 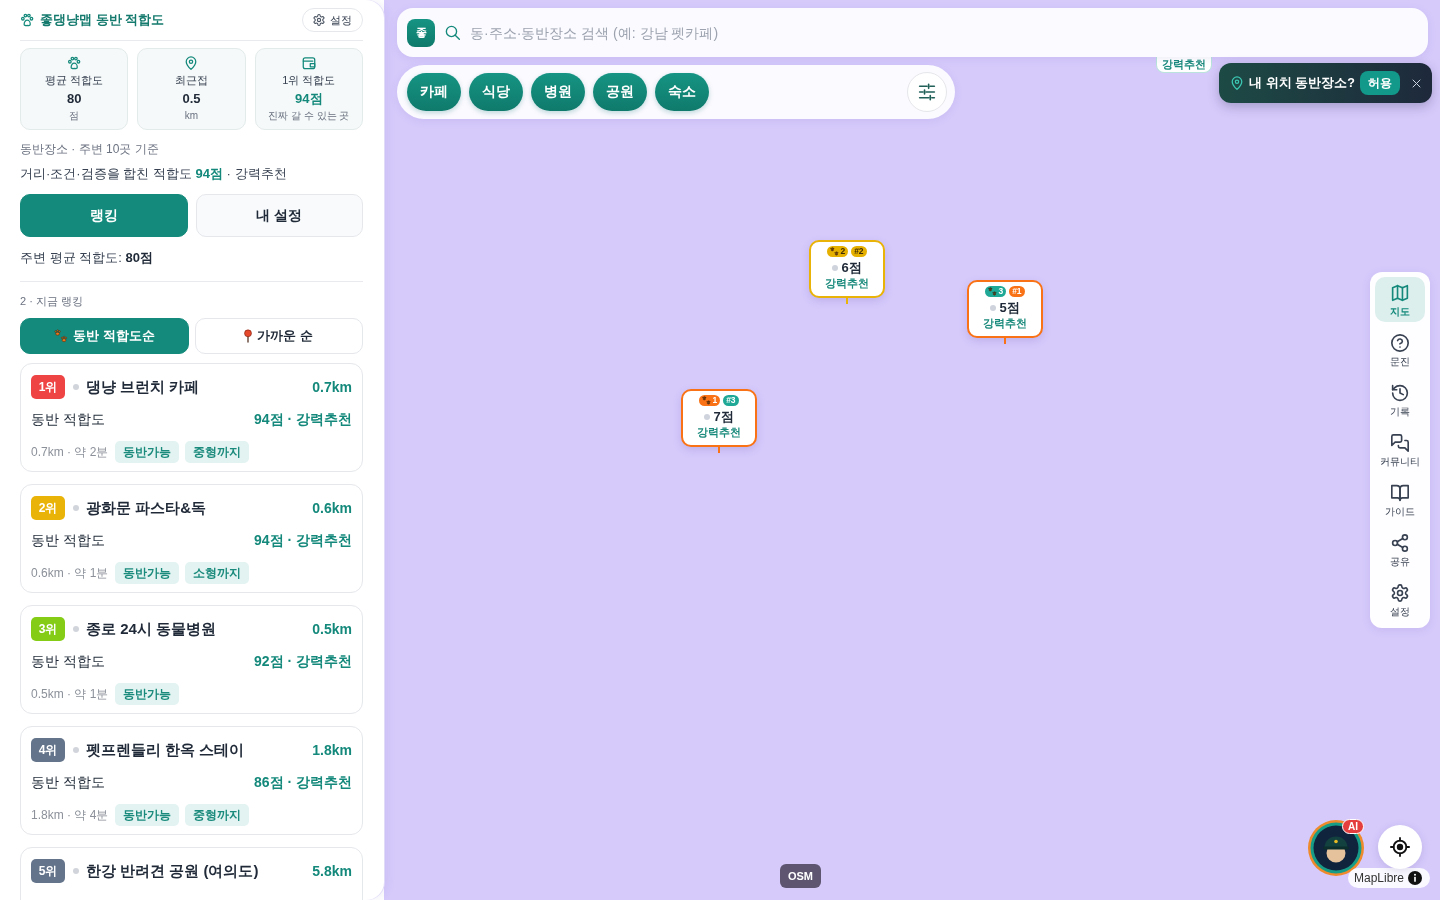 I want to click on nav-item: 지도, so click(x=1400, y=299).